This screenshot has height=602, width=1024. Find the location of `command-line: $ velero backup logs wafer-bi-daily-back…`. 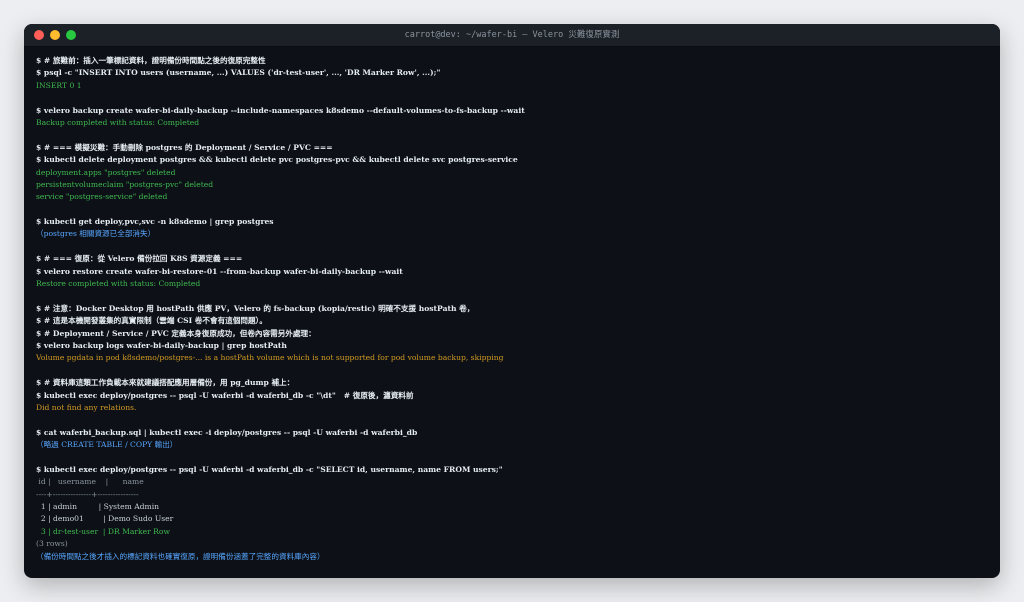

command-line: $ velero backup logs wafer-bi-daily-back… is located at coordinates (161, 345).